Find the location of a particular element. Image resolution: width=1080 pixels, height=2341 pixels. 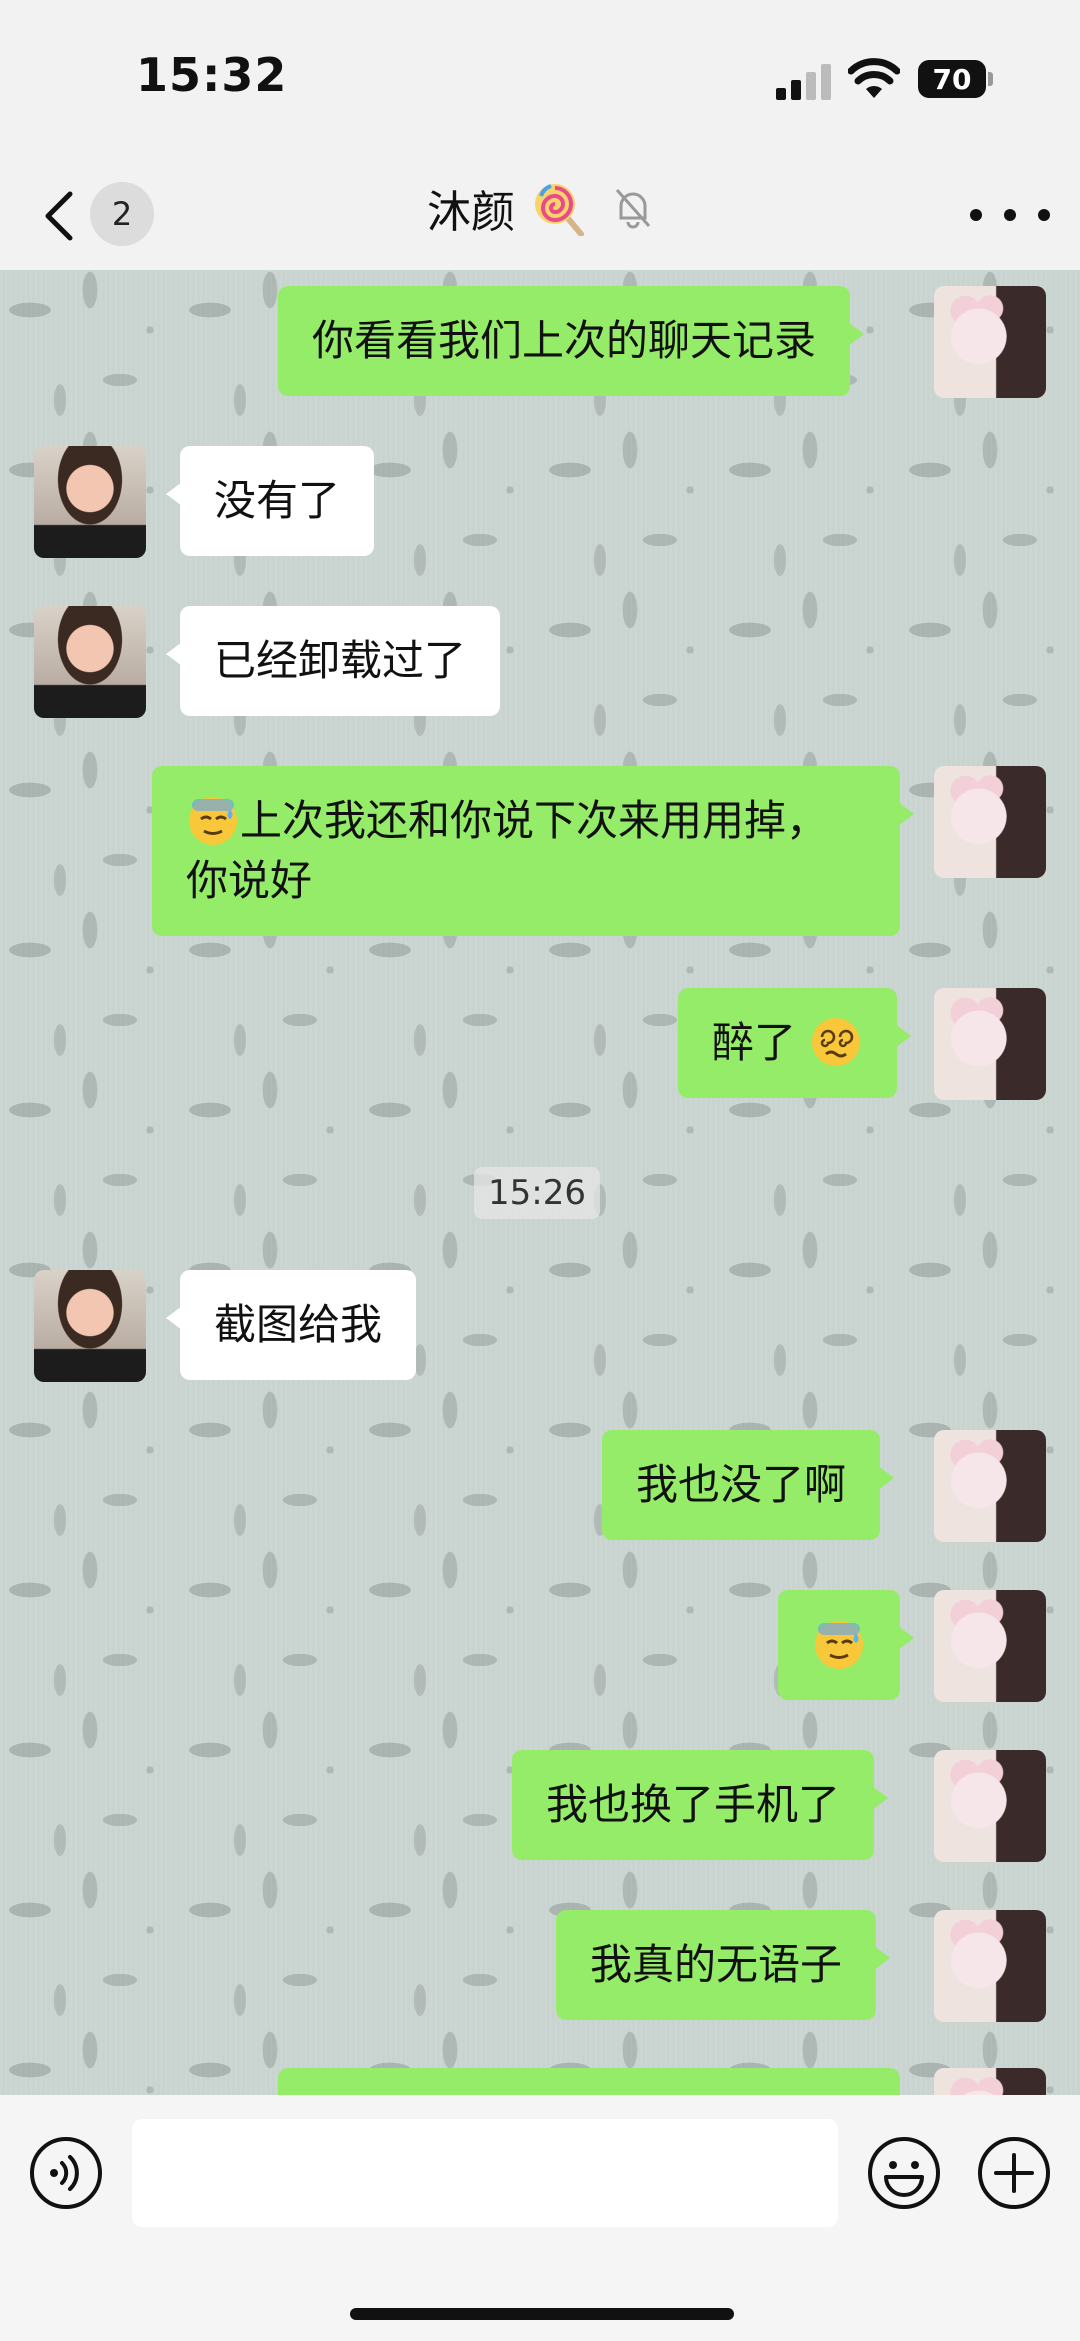

message-text: 我真的无语子 is located at coordinates (716, 1964).